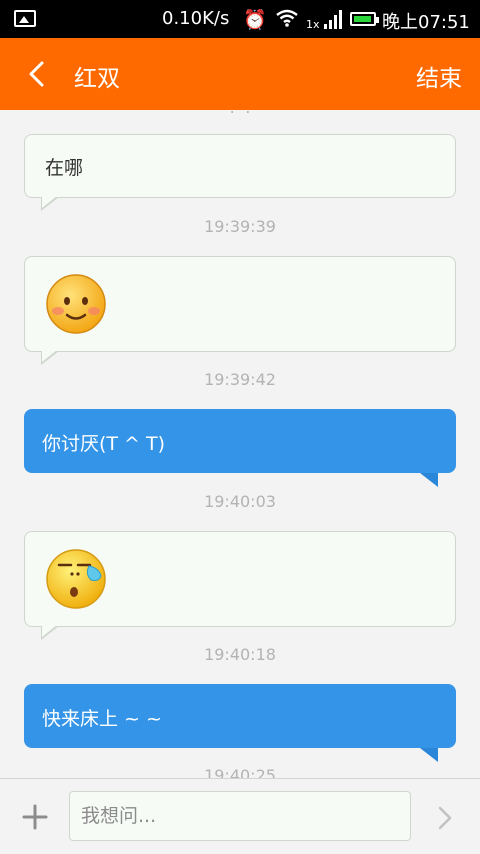 This screenshot has width=480, height=854. I want to click on contact-name: 红双, so click(97, 79).